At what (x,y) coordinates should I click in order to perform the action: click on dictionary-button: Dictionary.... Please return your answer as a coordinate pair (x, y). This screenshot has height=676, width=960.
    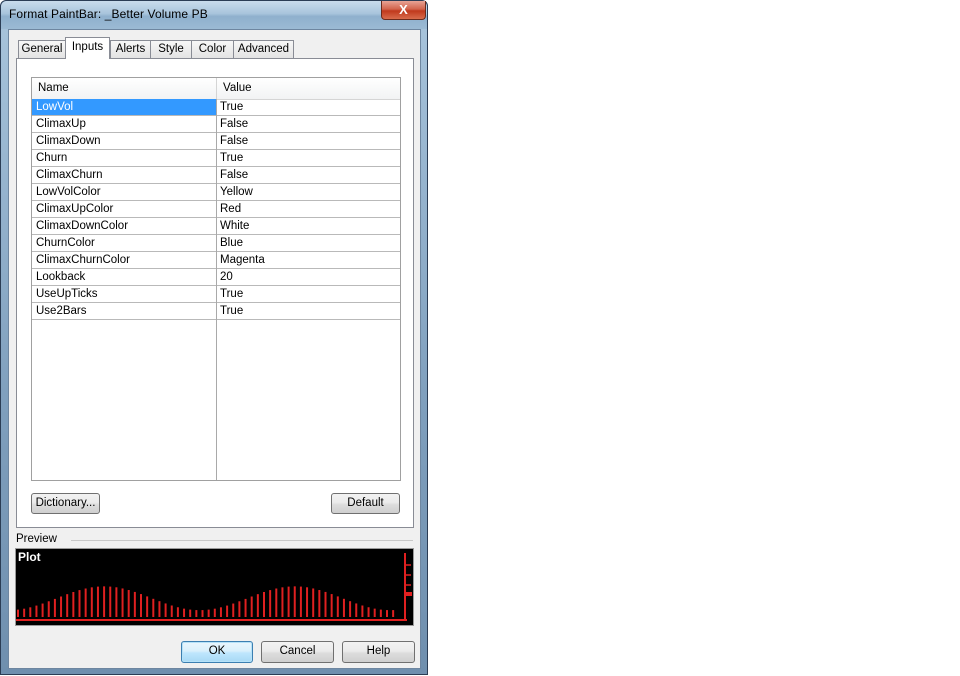
    Looking at the image, I should click on (65, 503).